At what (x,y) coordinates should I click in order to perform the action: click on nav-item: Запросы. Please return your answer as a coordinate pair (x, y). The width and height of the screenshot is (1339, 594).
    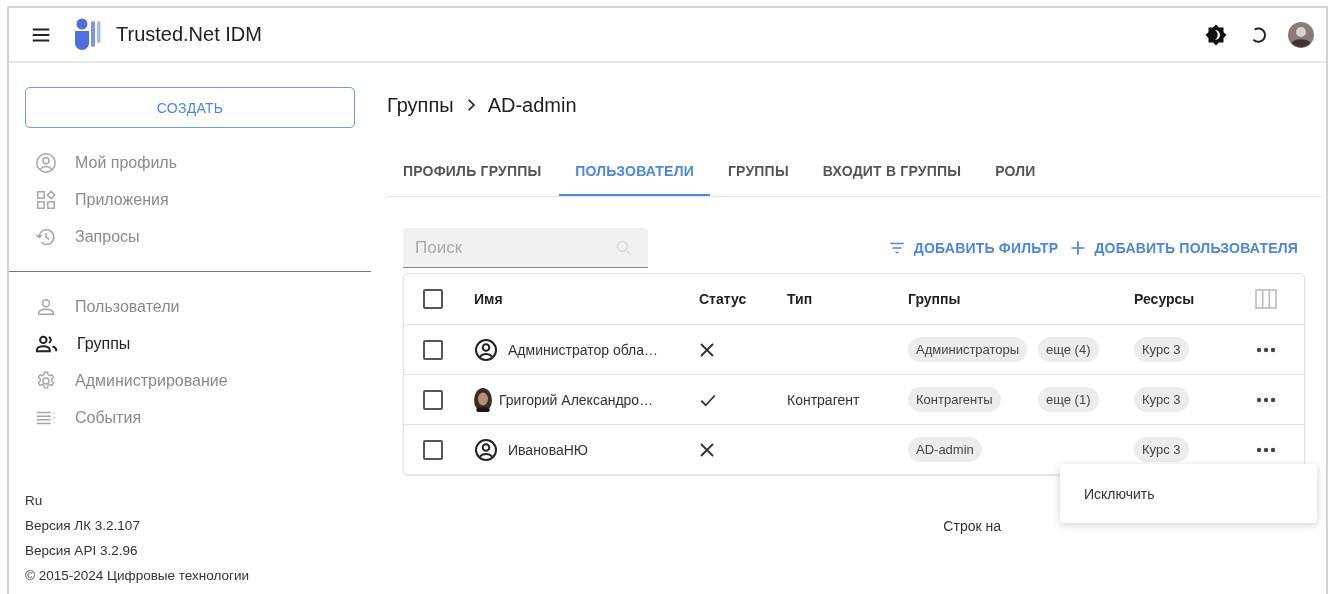
    Looking at the image, I should click on (203, 236).